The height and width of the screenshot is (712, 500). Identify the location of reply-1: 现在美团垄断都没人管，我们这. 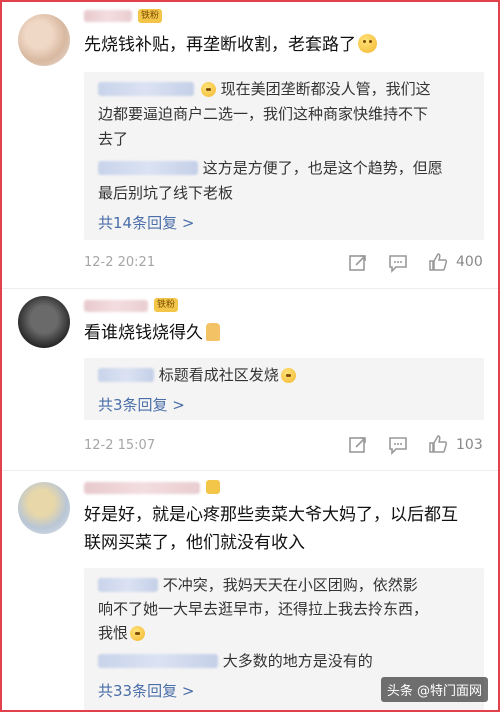
(264, 89).